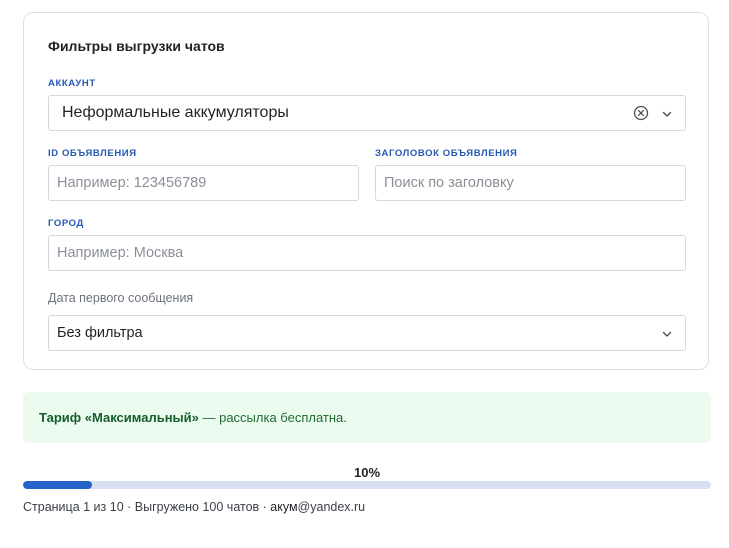 This screenshot has width=729, height=548. I want to click on account-select-value: Неформальные аккумуляторы, so click(175, 112).